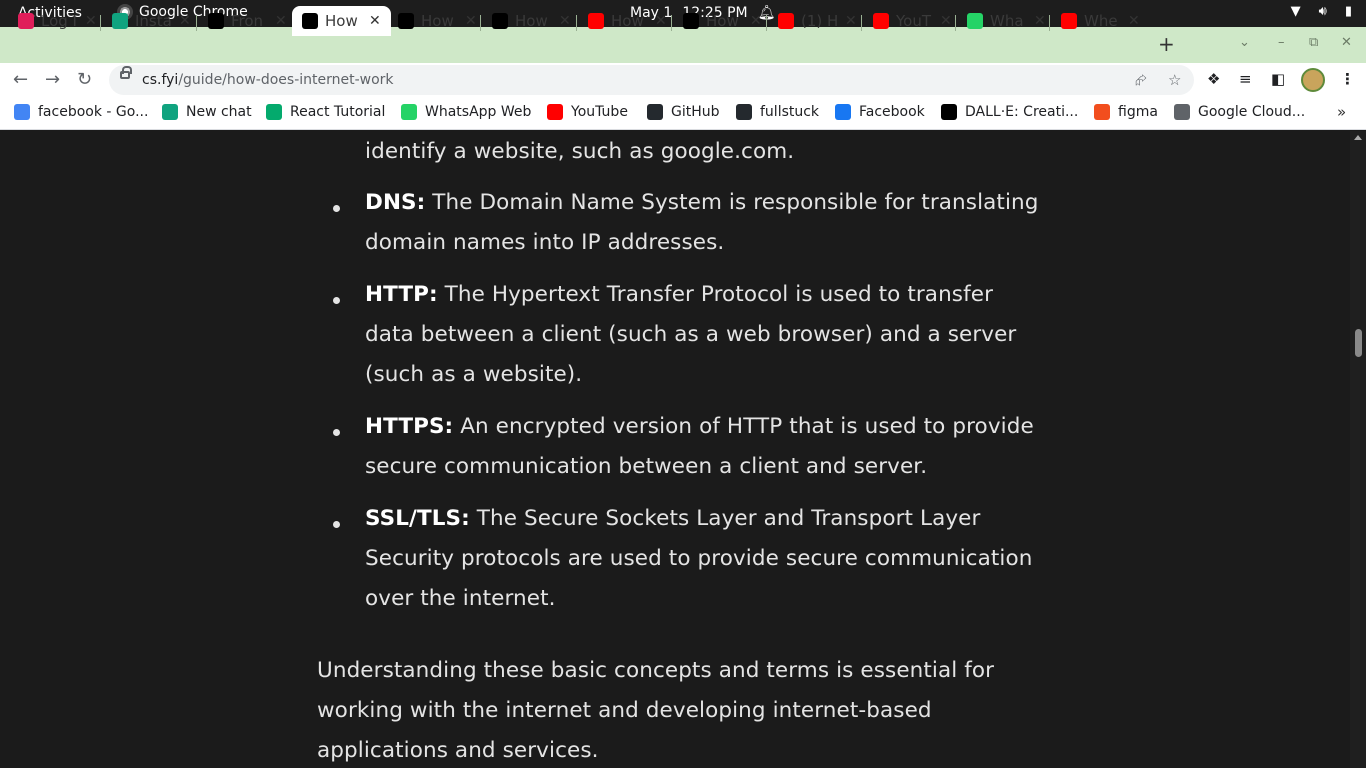  Describe the element at coordinates (1346, 42) in the screenshot. I see `close-window-icon: ✕` at that location.